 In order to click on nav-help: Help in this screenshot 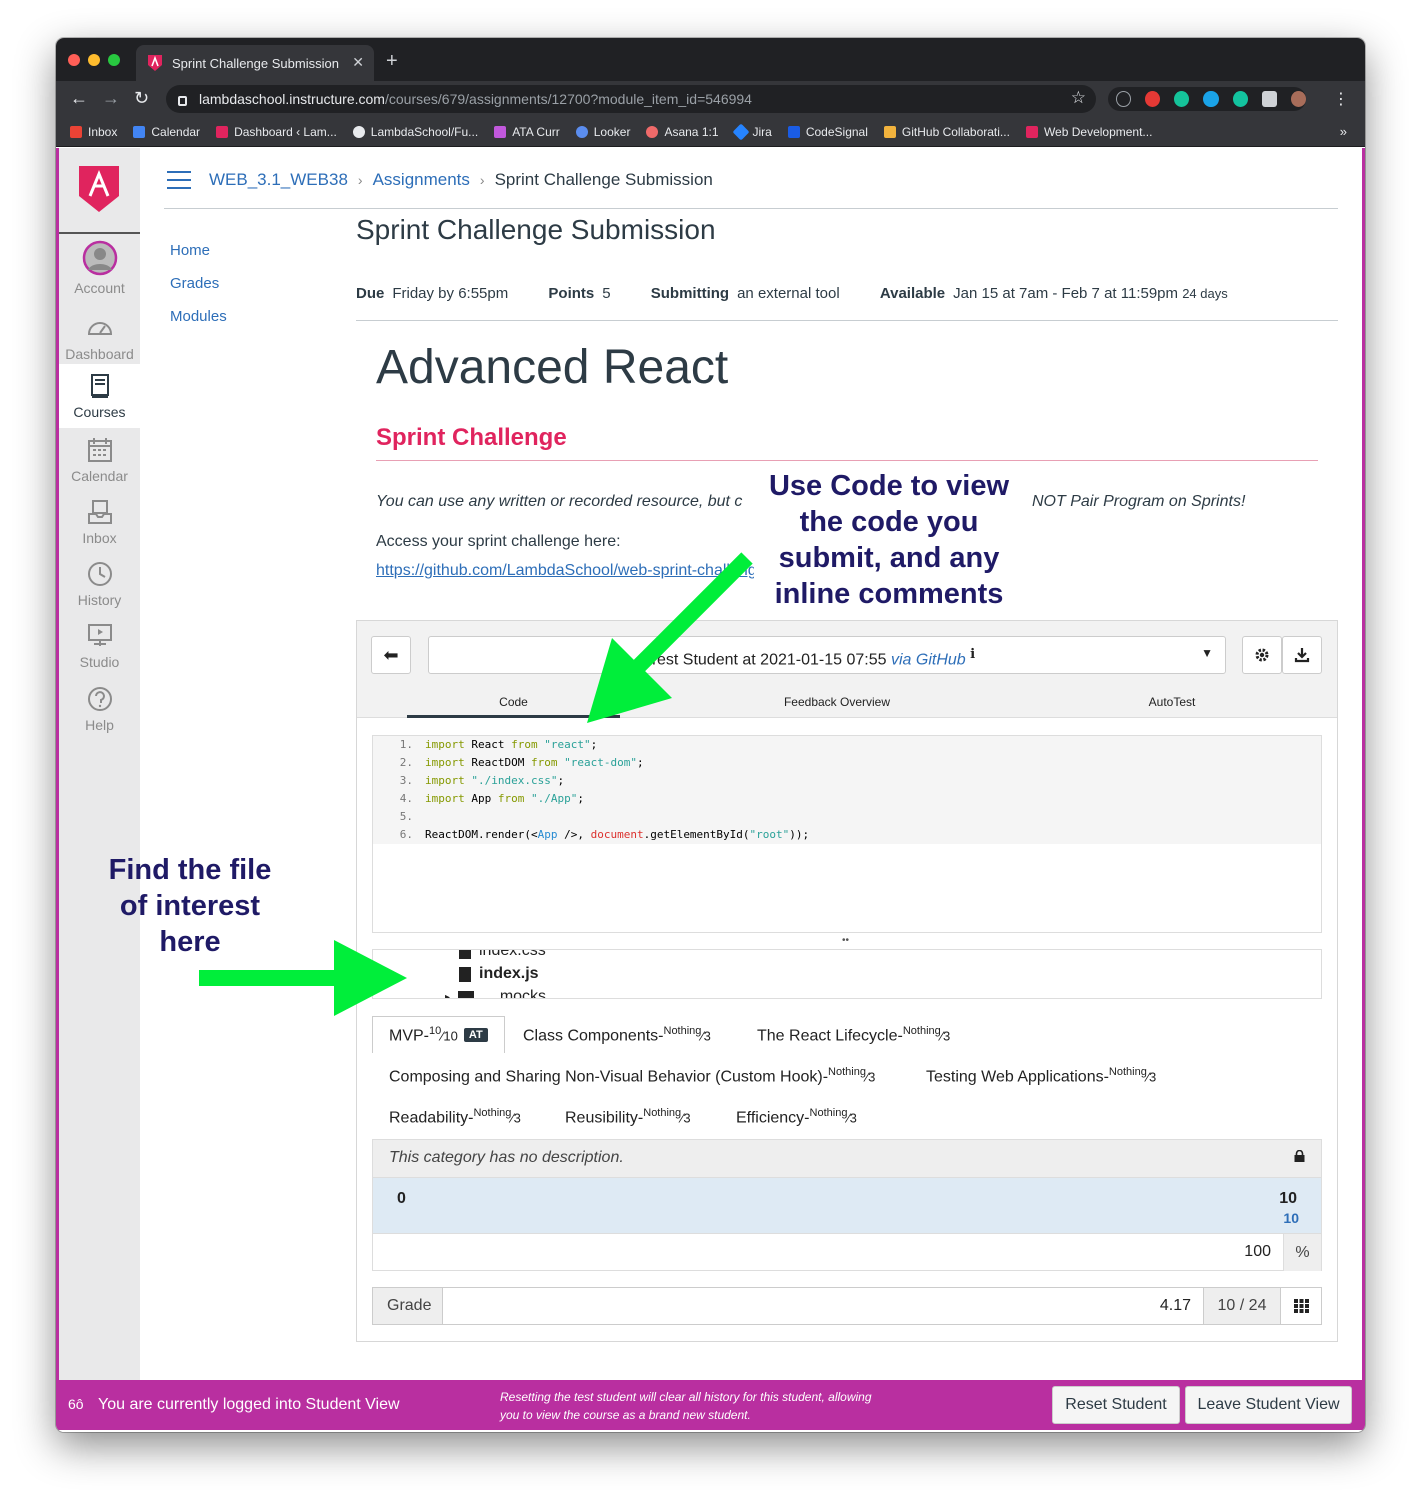, I will do `click(99, 709)`.